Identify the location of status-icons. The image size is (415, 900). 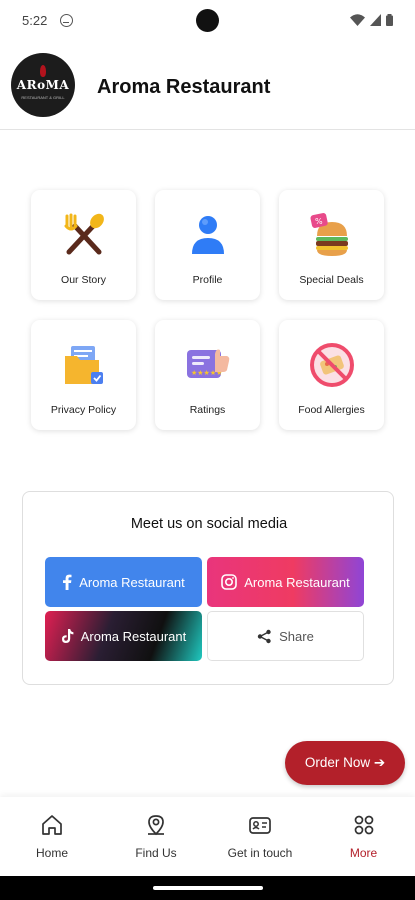
(371, 20).